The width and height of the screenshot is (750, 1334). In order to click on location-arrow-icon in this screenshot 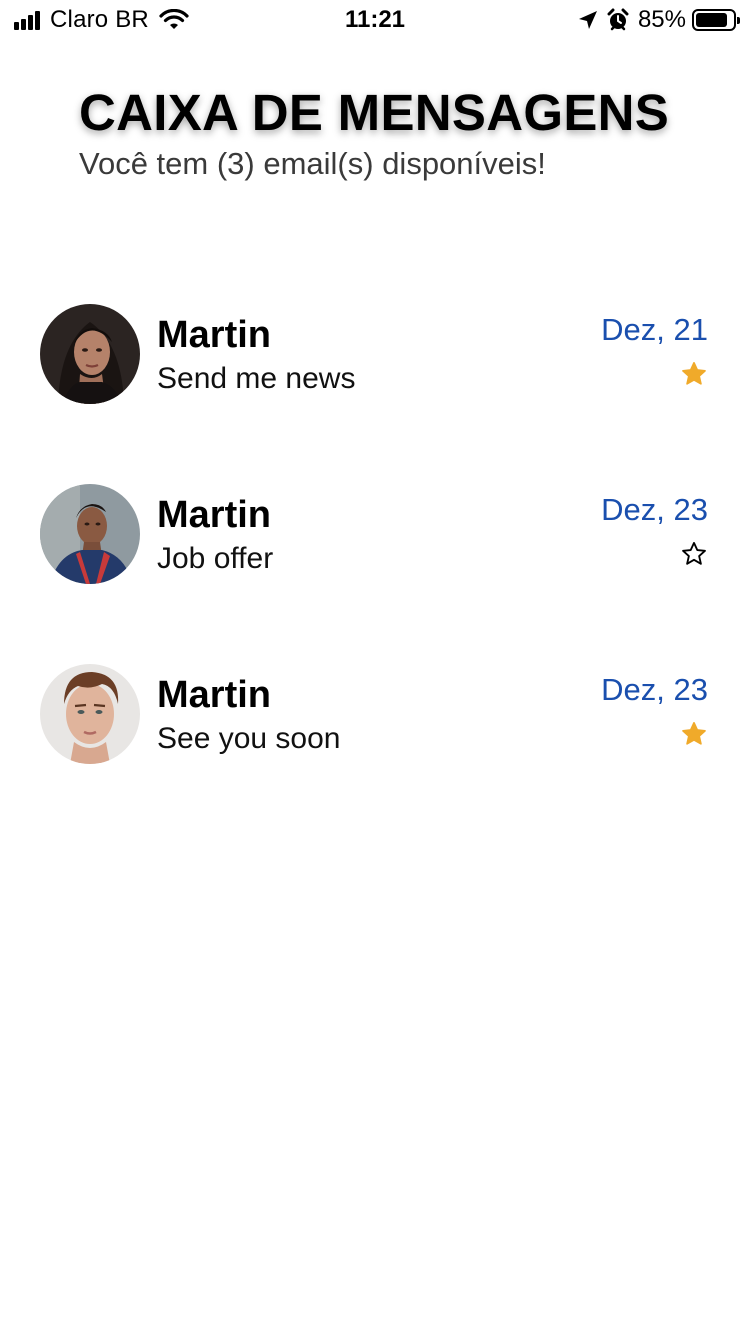, I will do `click(587, 20)`.